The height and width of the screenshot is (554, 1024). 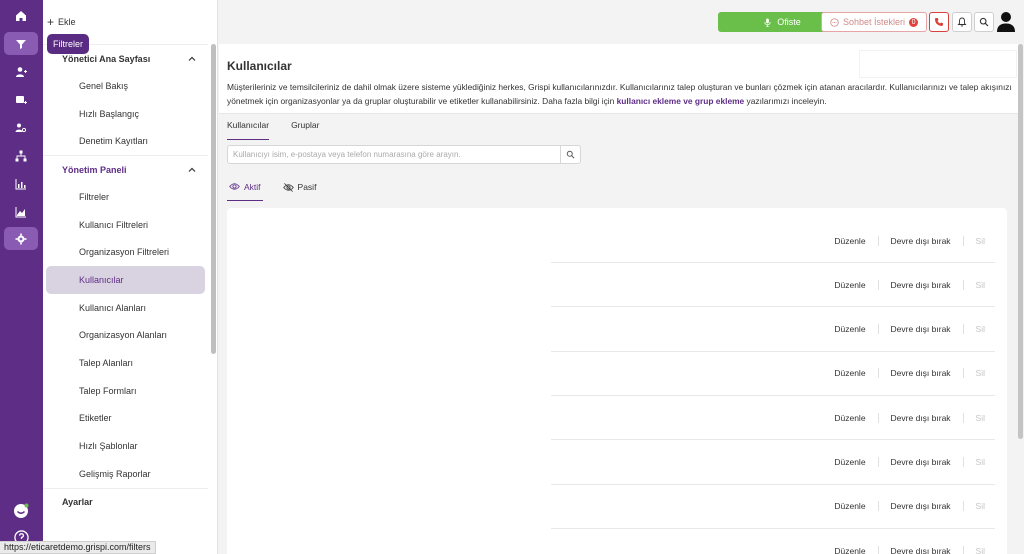 What do you see at coordinates (252, 186) in the screenshot?
I see `tab-aktif-label: Aktif` at bounding box center [252, 186].